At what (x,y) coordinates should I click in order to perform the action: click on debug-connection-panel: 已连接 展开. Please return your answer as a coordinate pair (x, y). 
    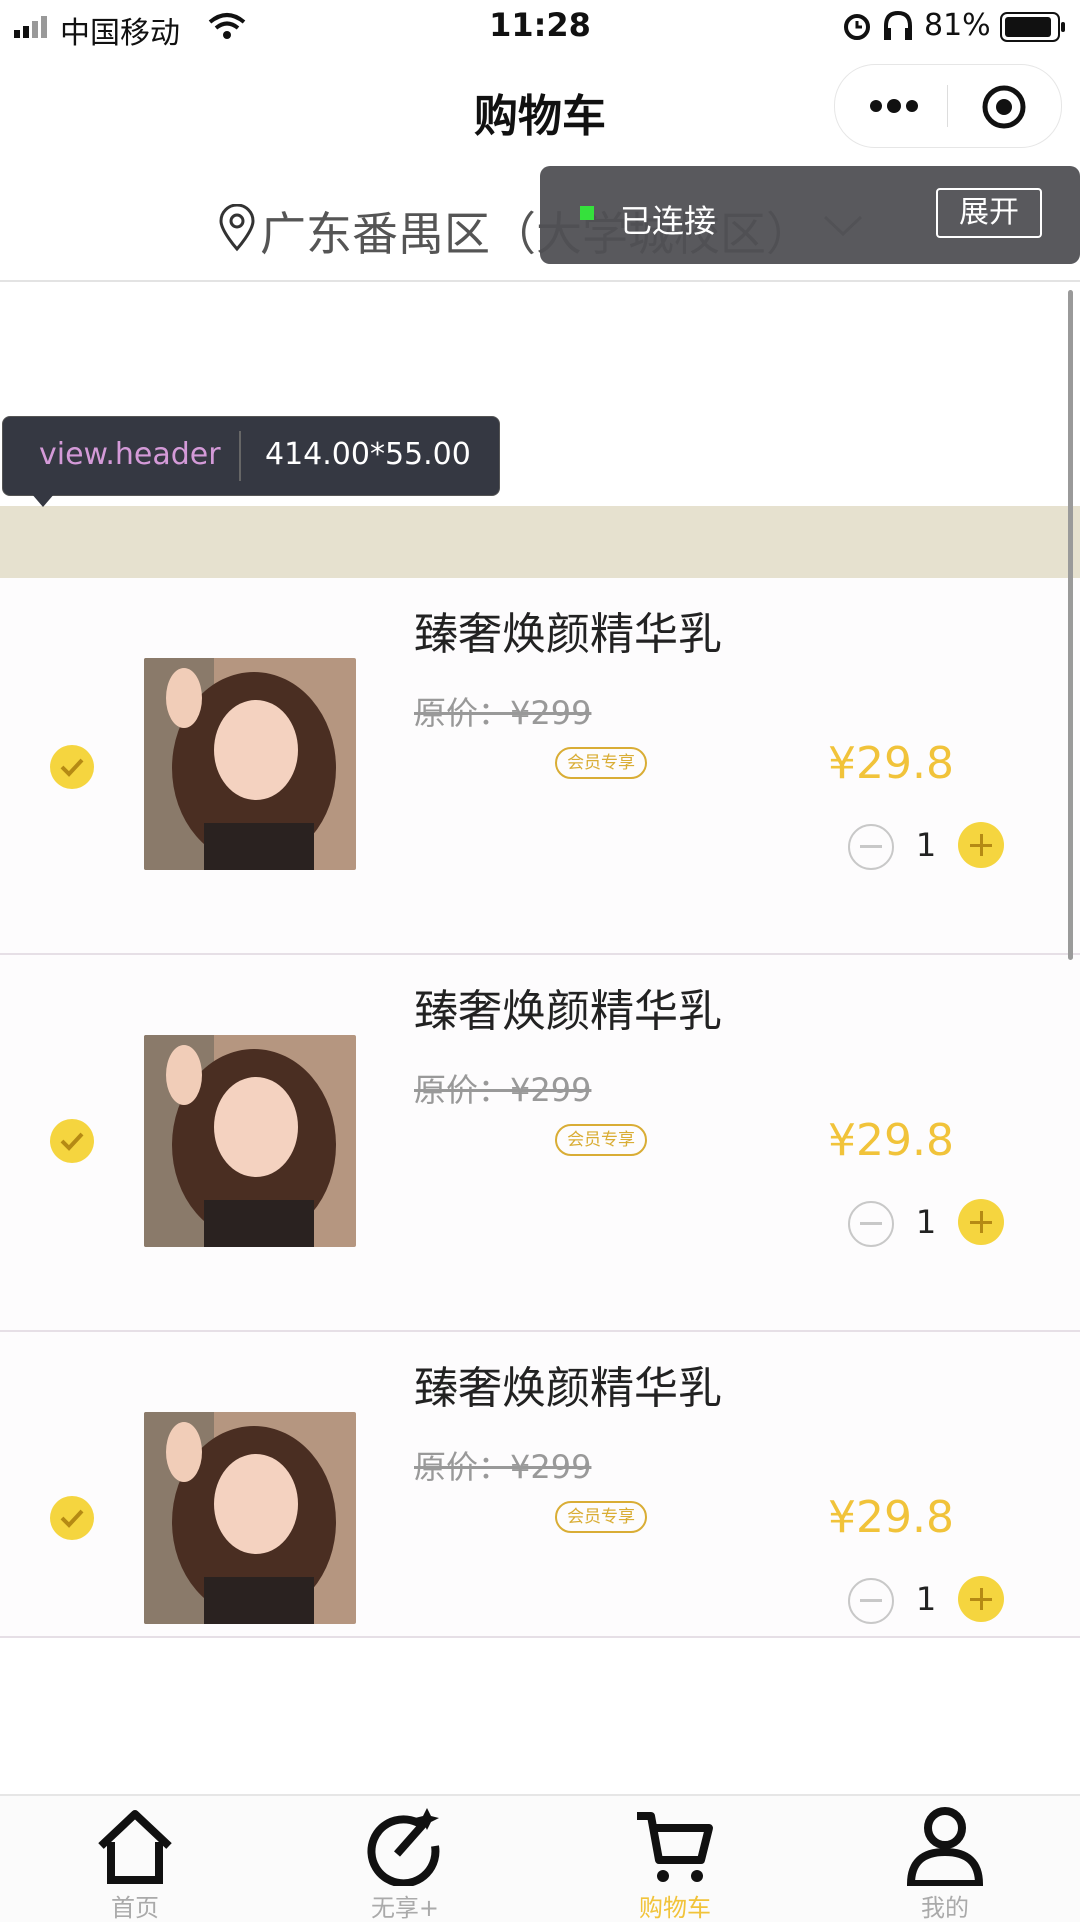
    Looking at the image, I should click on (810, 215).